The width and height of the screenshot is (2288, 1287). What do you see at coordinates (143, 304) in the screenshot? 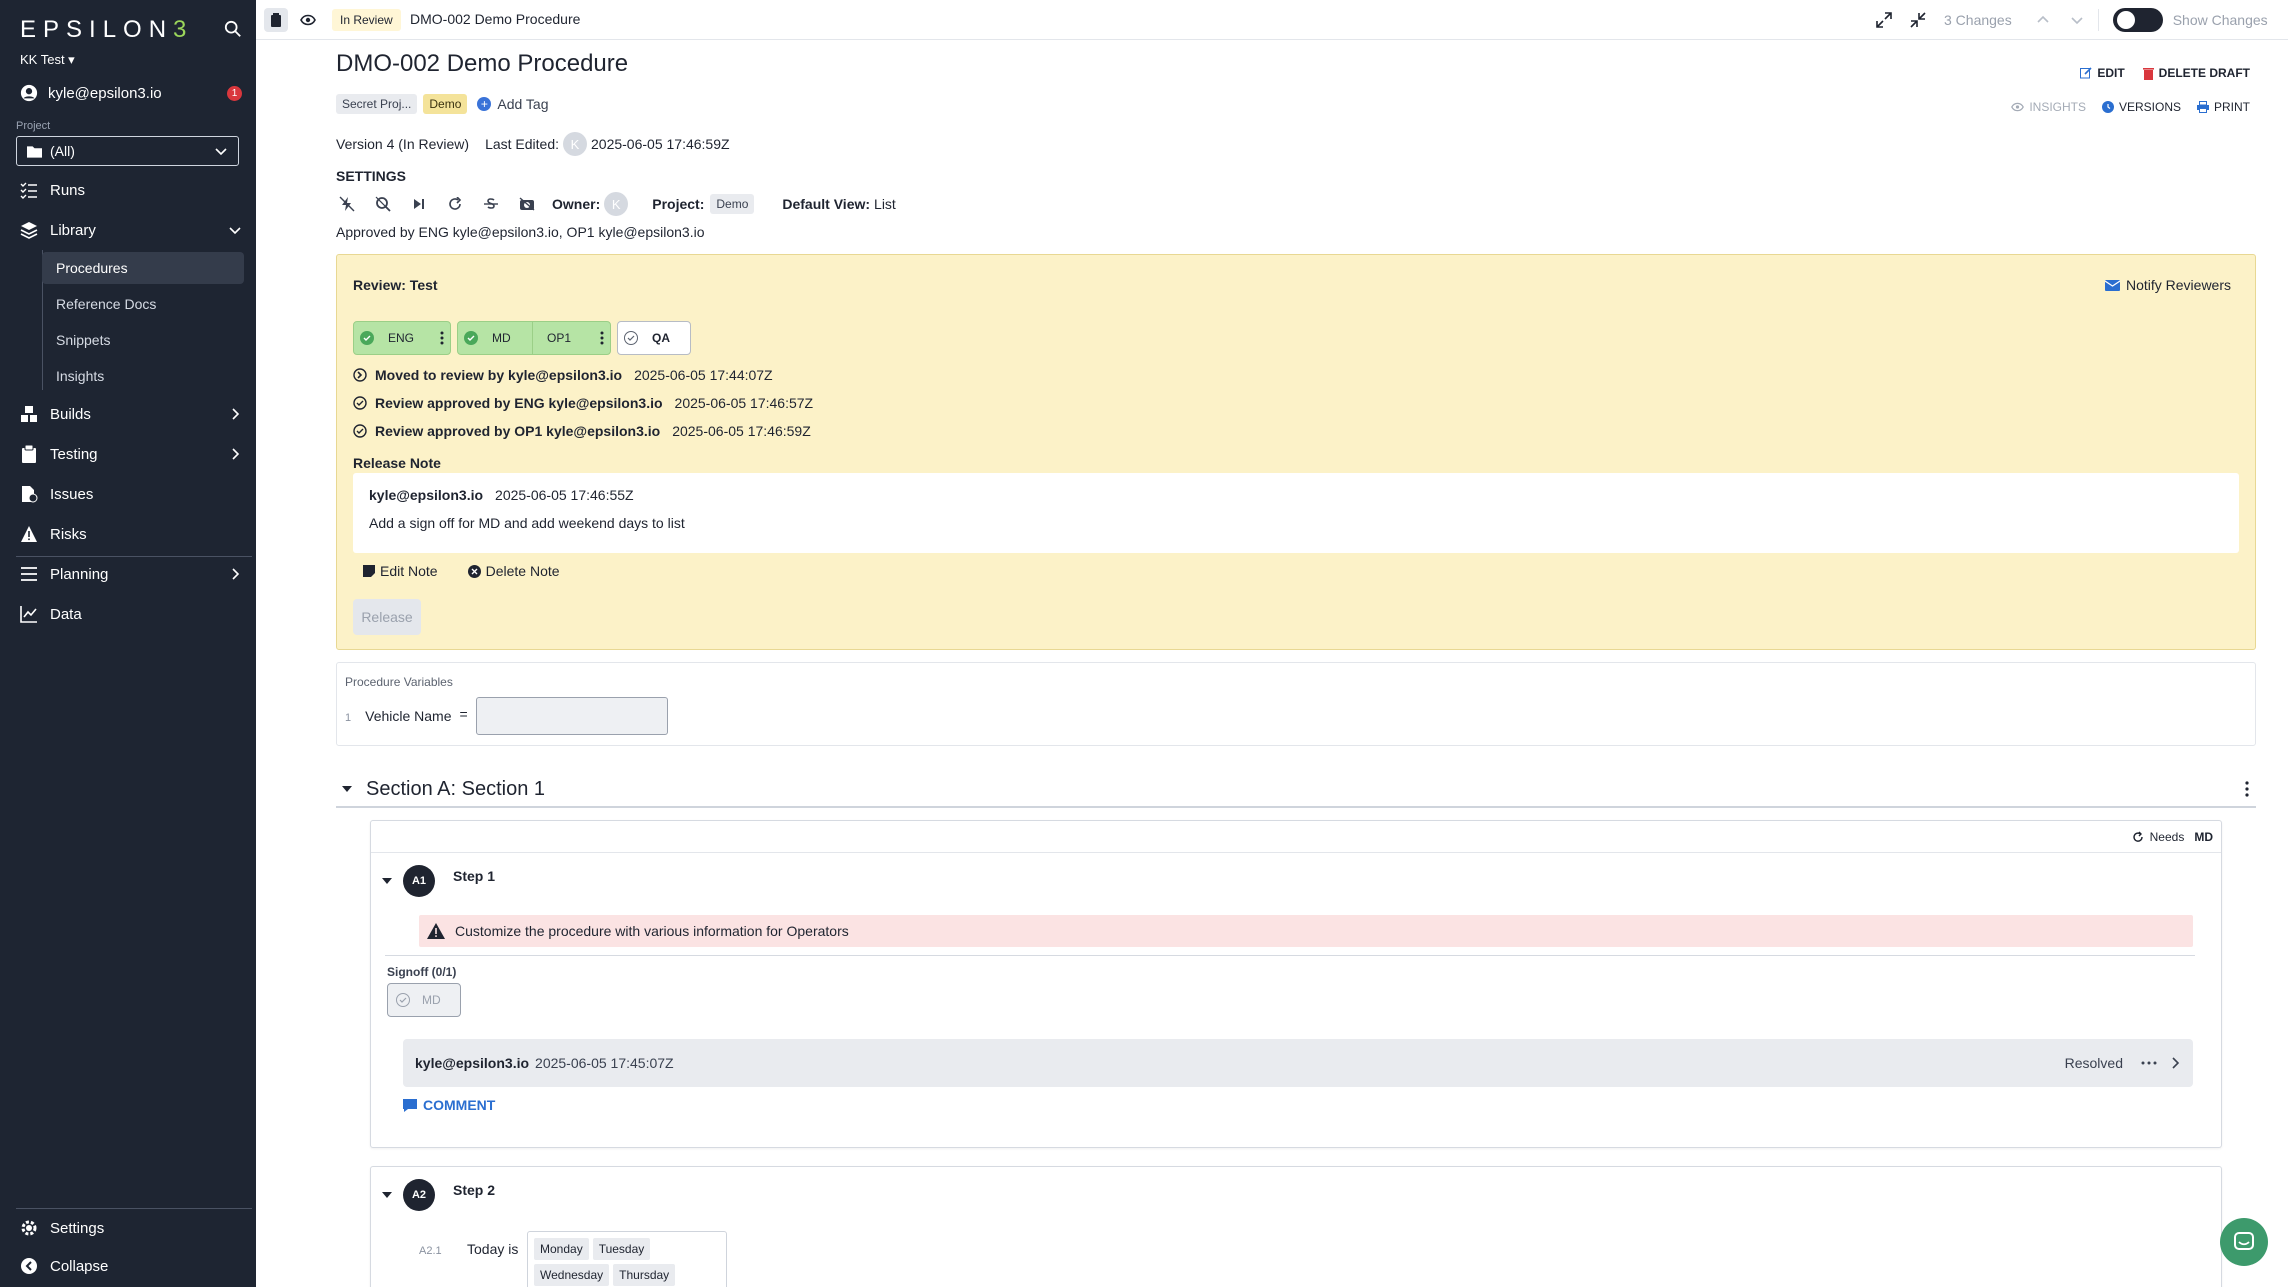
I see `sidebar-item-reference-docs: Reference Docs` at bounding box center [143, 304].